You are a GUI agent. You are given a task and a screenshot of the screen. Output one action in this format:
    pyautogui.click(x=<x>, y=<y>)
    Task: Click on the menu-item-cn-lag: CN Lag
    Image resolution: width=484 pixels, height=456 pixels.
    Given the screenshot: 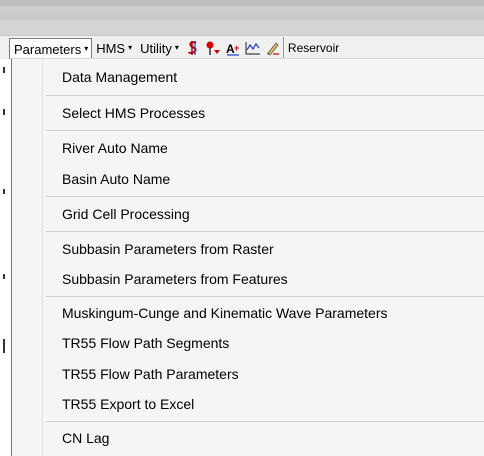 What is the action you would take?
    pyautogui.click(x=76, y=438)
    